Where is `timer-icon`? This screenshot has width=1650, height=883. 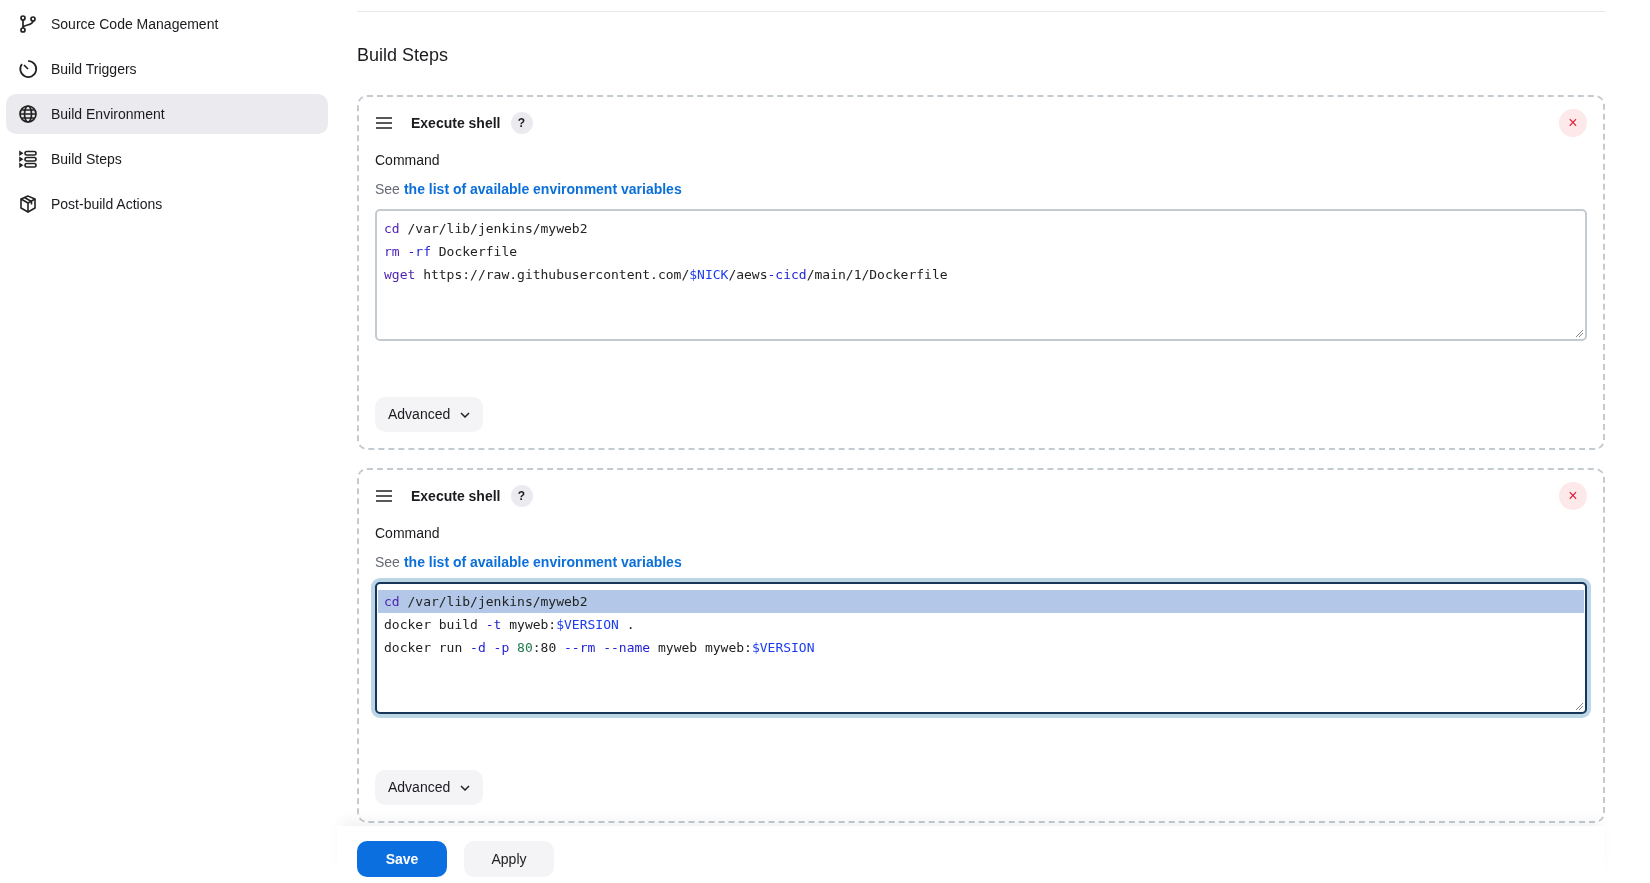 timer-icon is located at coordinates (28, 69).